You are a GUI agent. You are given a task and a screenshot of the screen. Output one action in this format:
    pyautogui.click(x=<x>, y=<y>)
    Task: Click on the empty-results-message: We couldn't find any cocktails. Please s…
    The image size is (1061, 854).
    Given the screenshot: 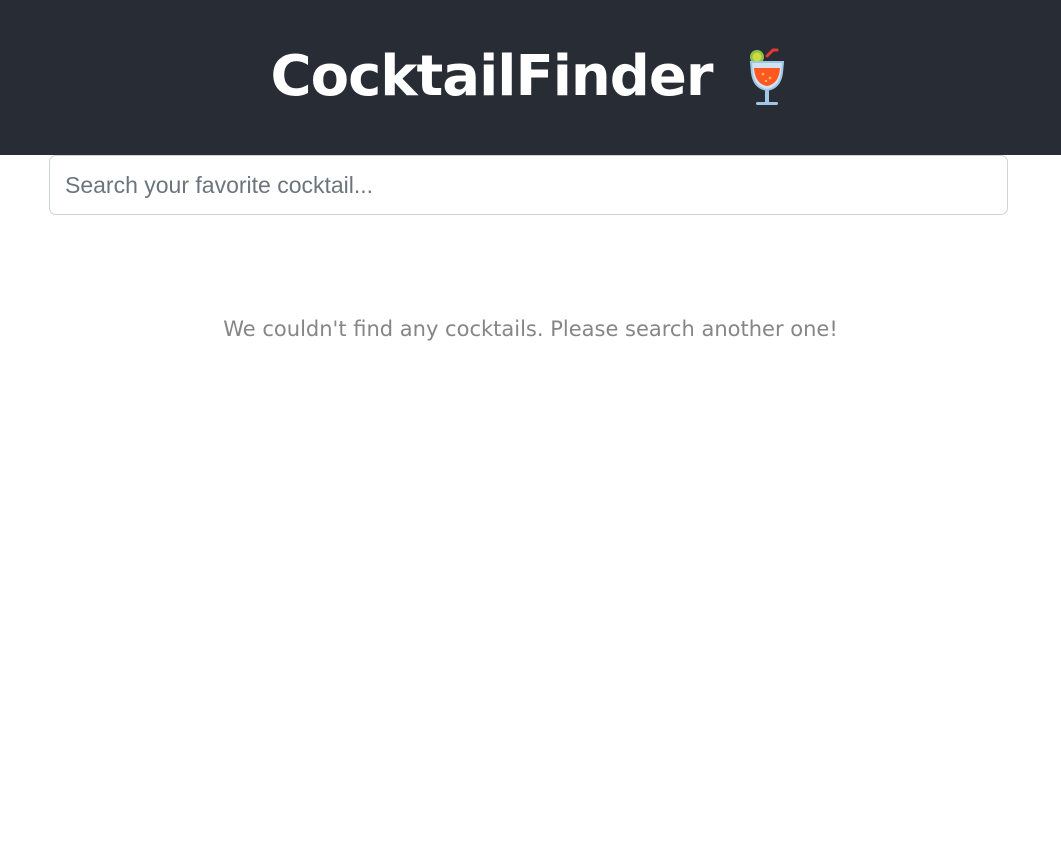 What is the action you would take?
    pyautogui.click(x=530, y=329)
    